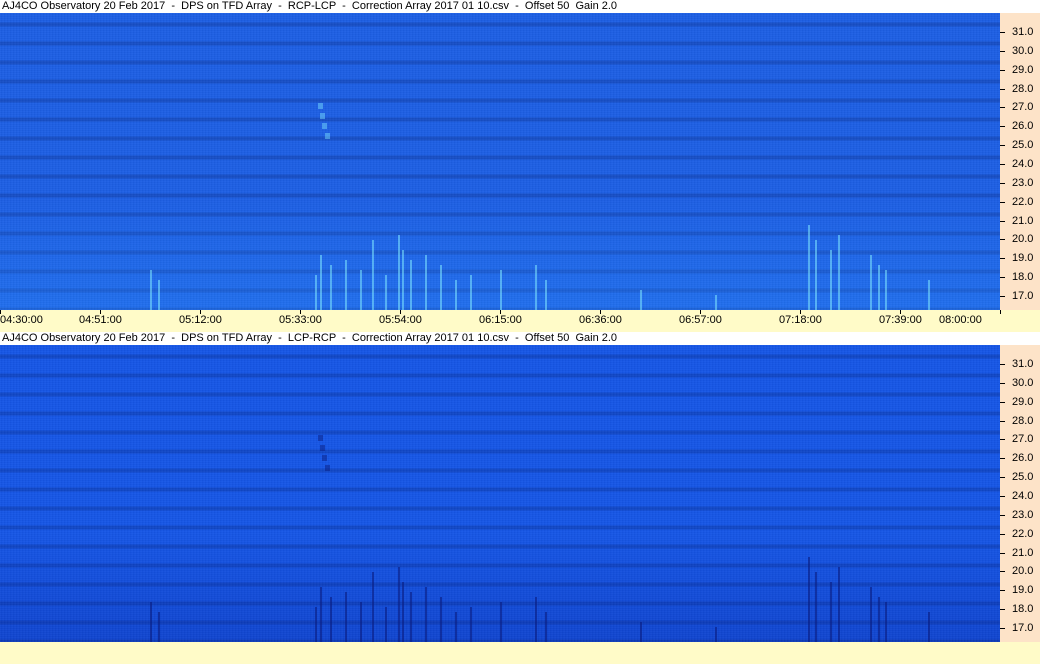  I want to click on time-tick-label: 04:51:00, so click(100, 320).